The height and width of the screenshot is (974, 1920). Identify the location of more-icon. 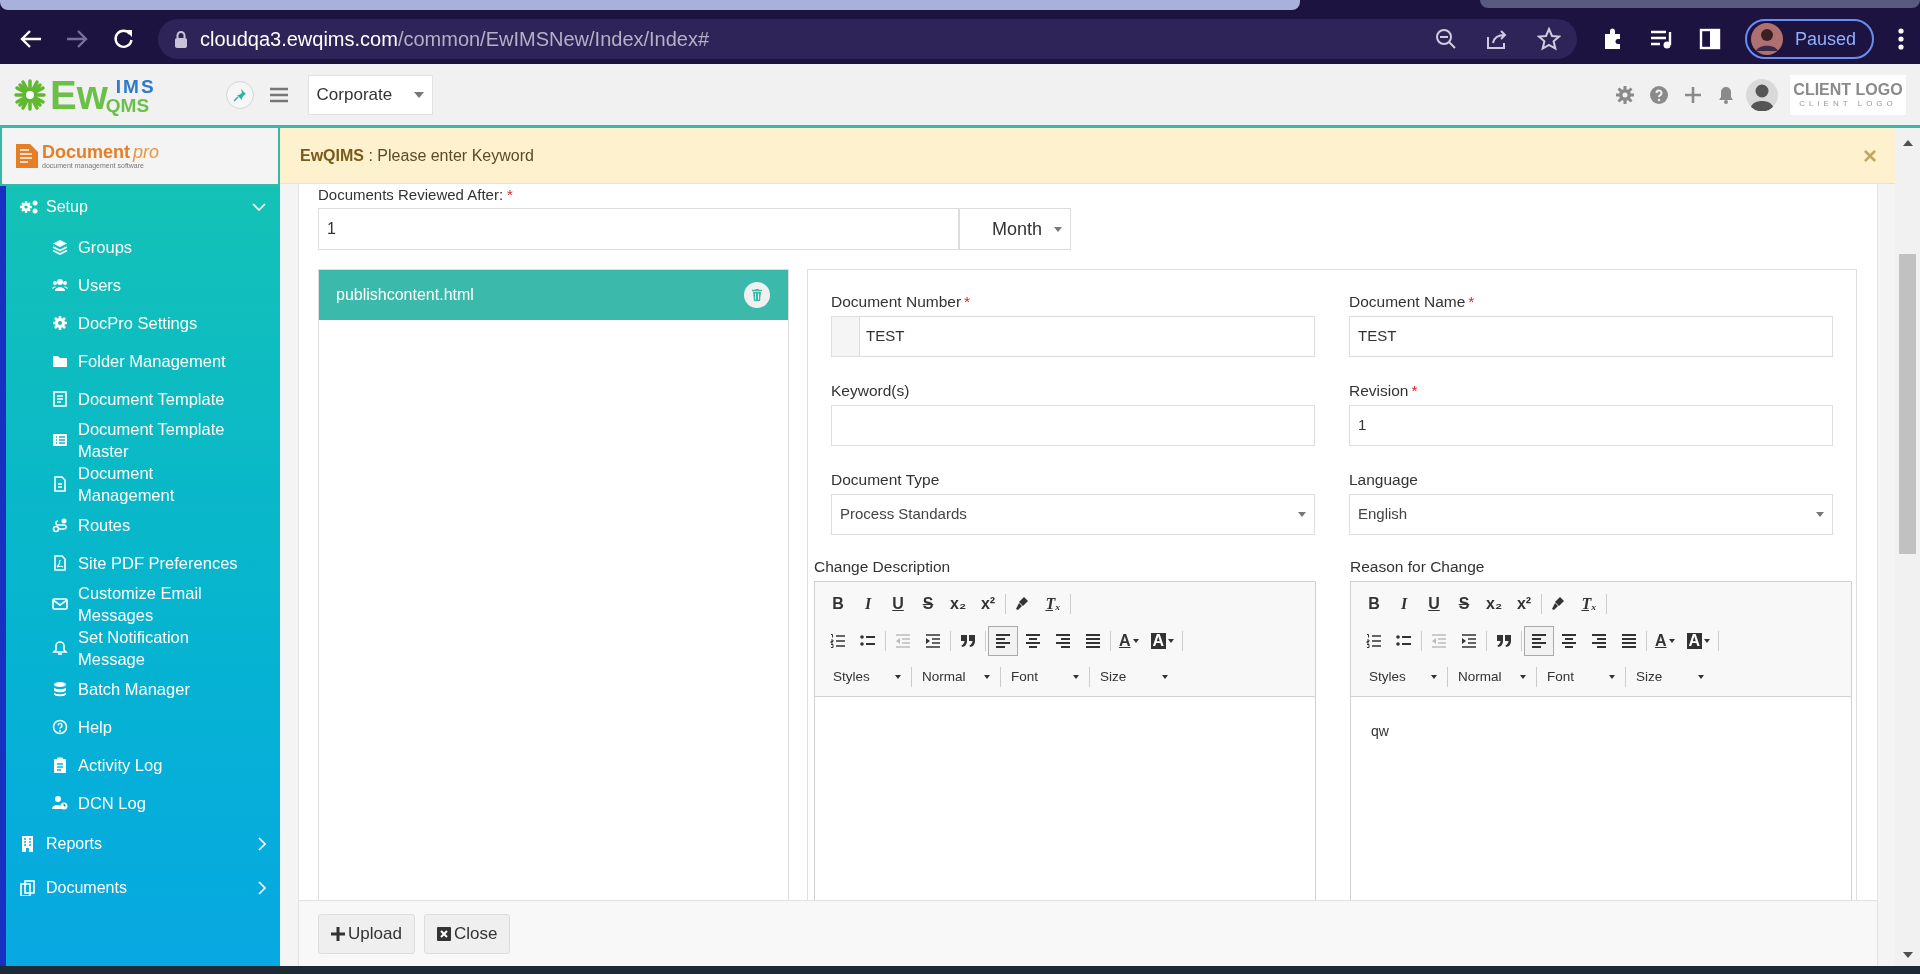
(1901, 39).